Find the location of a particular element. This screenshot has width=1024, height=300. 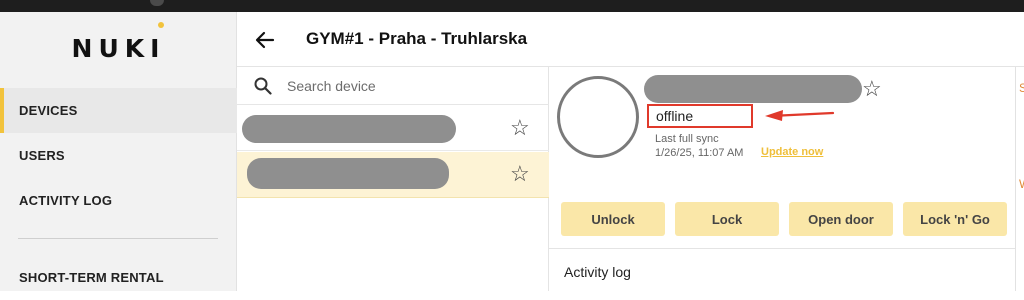

top-strip-notch is located at coordinates (157, 3).